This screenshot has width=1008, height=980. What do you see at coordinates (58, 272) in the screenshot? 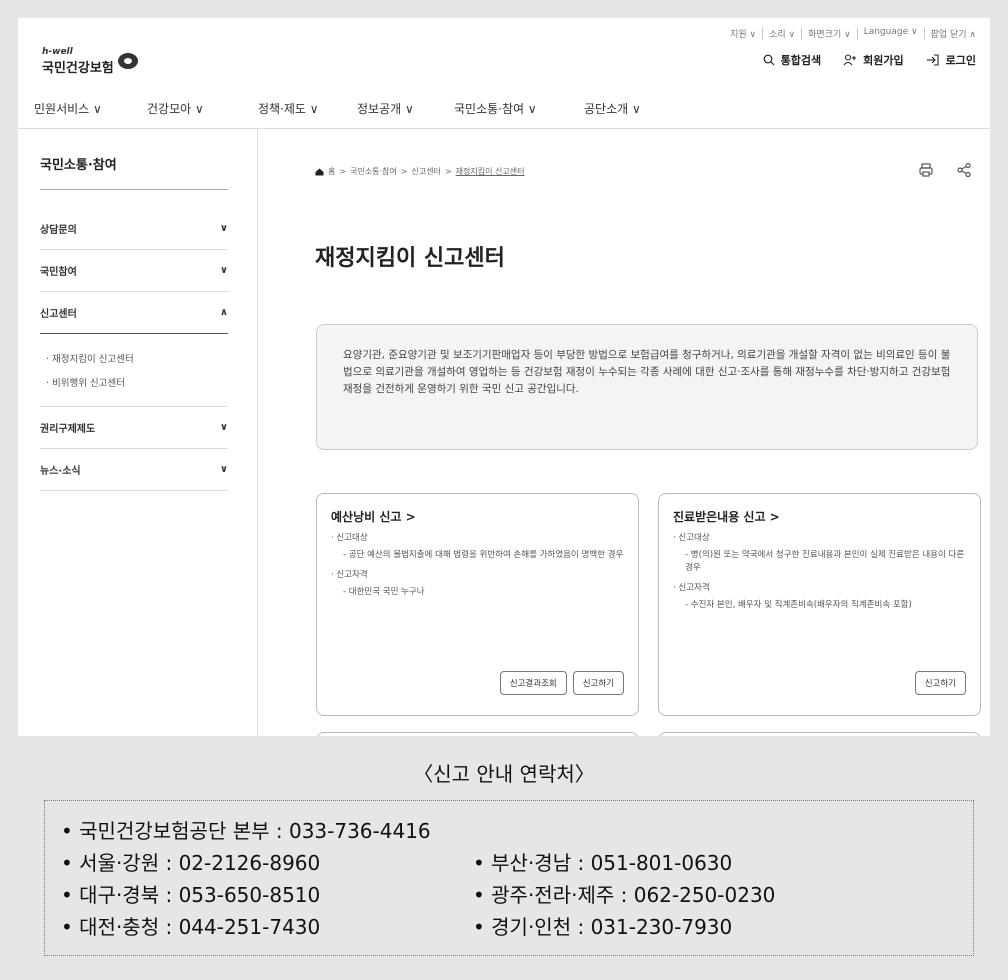
I see `sidebar-item-label: 국민참여` at bounding box center [58, 272].